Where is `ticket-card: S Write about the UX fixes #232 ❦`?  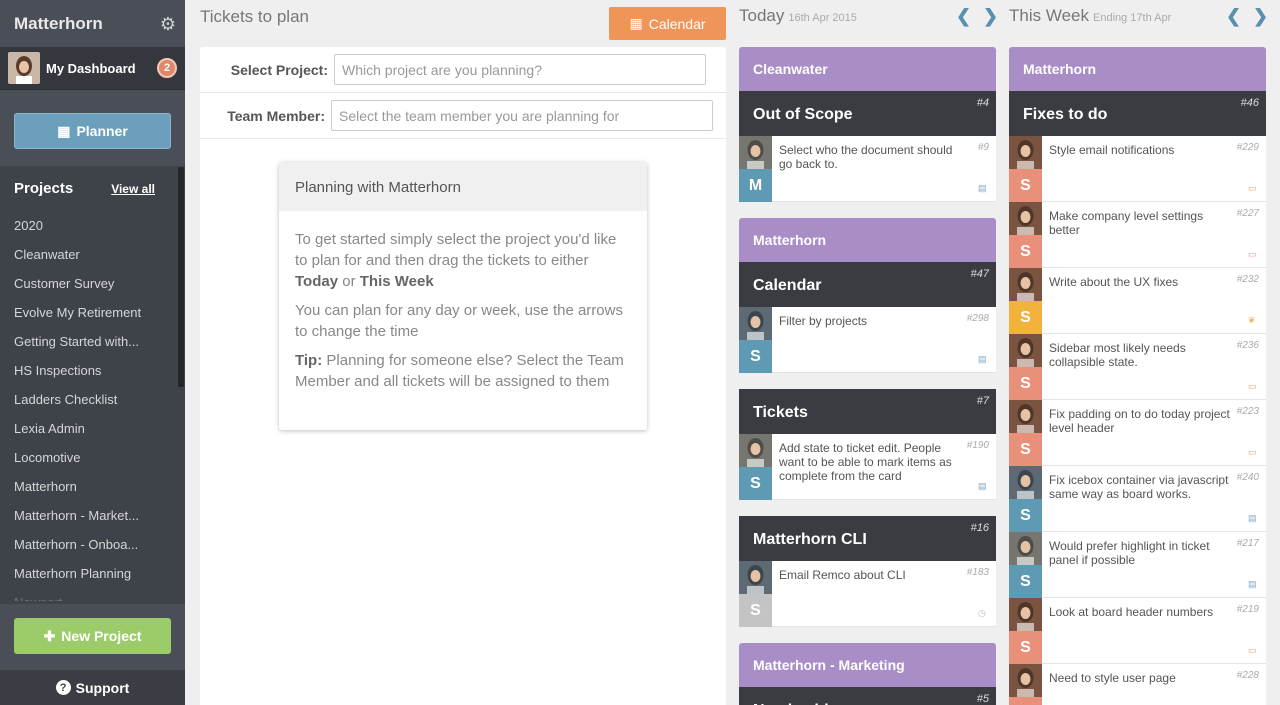
ticket-card: S Write about the UX fixes #232 ❦ is located at coordinates (1137, 301).